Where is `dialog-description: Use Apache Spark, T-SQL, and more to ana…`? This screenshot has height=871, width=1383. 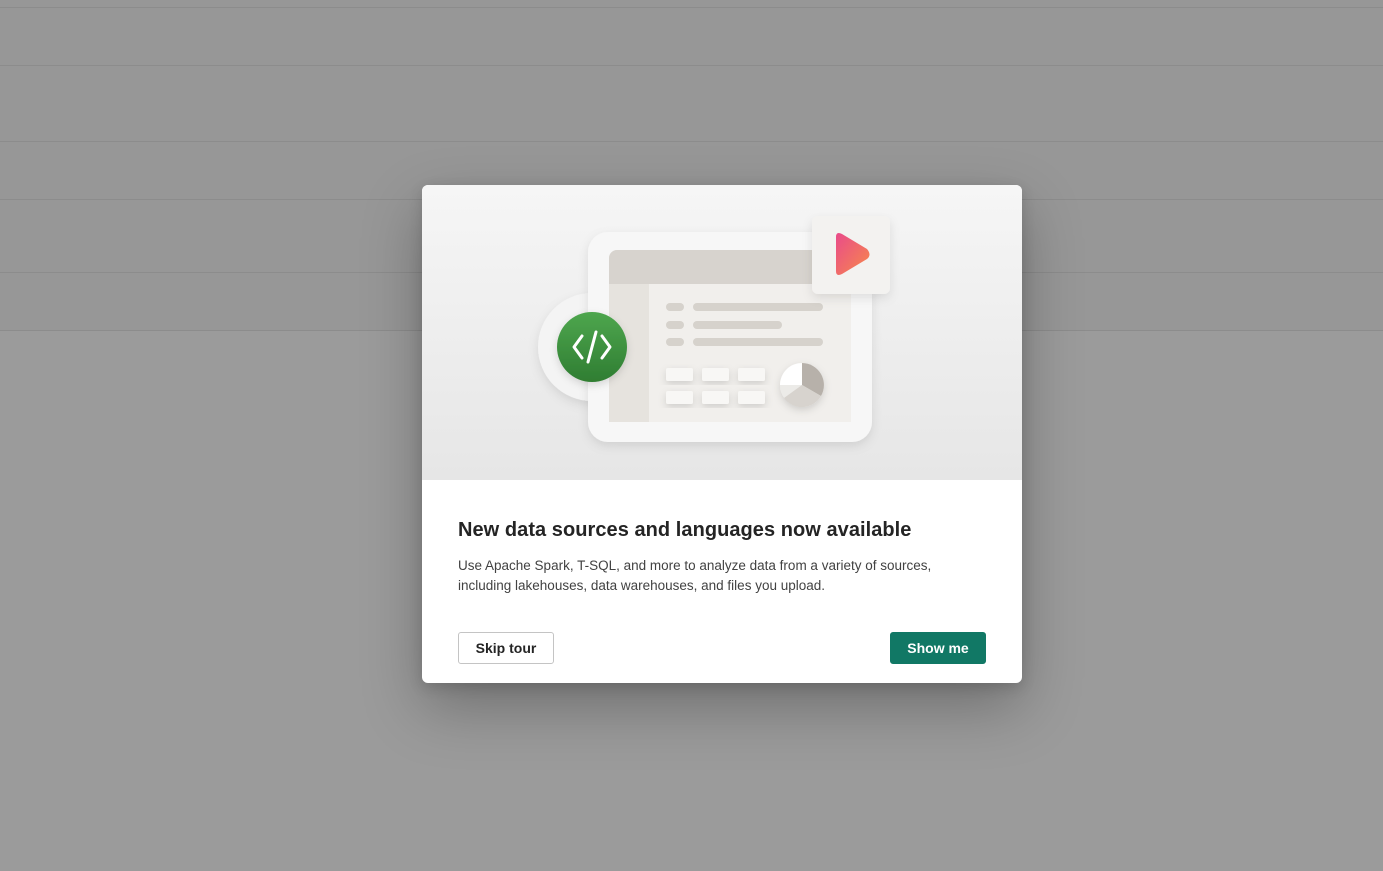 dialog-description: Use Apache Spark, T-SQL, and more to ana… is located at coordinates (695, 575).